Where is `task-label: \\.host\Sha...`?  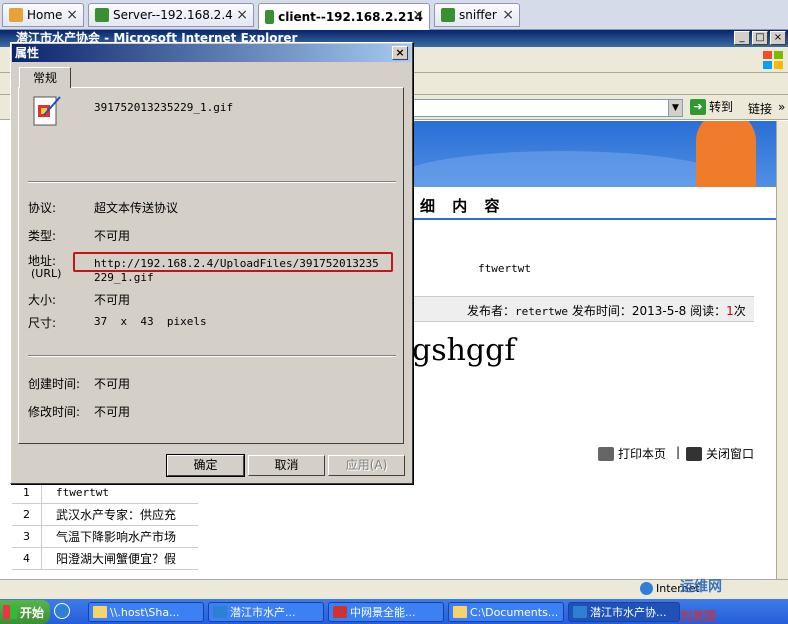 task-label: \\.host\Sha... is located at coordinates (145, 612).